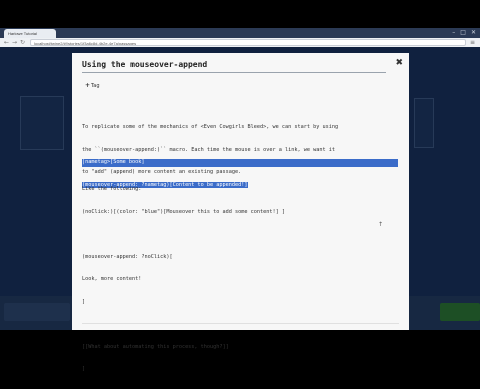 The height and width of the screenshot is (389, 480). What do you see at coordinates (30, 33) in the screenshot?
I see `browser-tab: Harlowe Tutorial` at bounding box center [30, 33].